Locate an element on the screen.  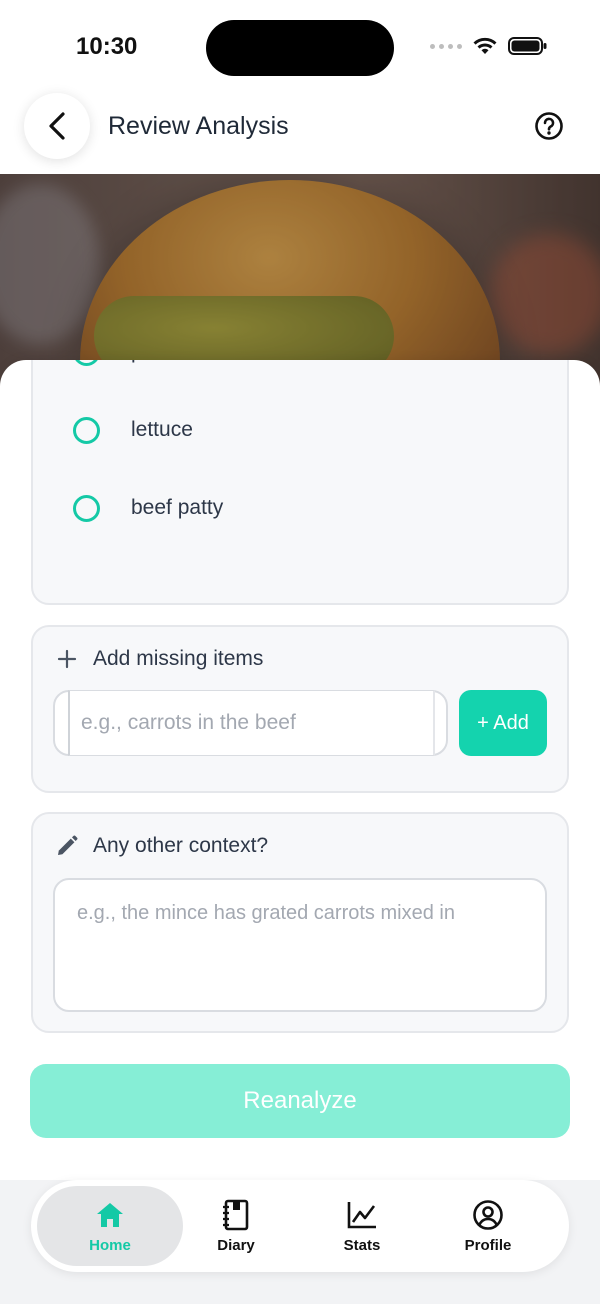
tab-stats: Stats is located at coordinates (362, 1226).